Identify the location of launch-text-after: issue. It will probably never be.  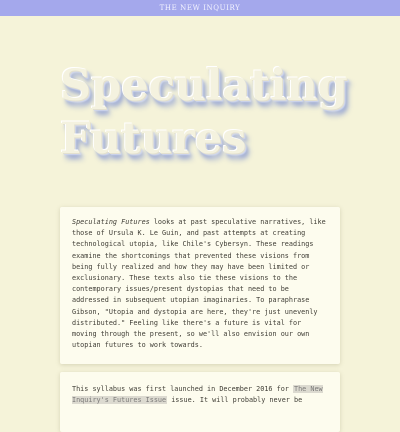
(235, 400).